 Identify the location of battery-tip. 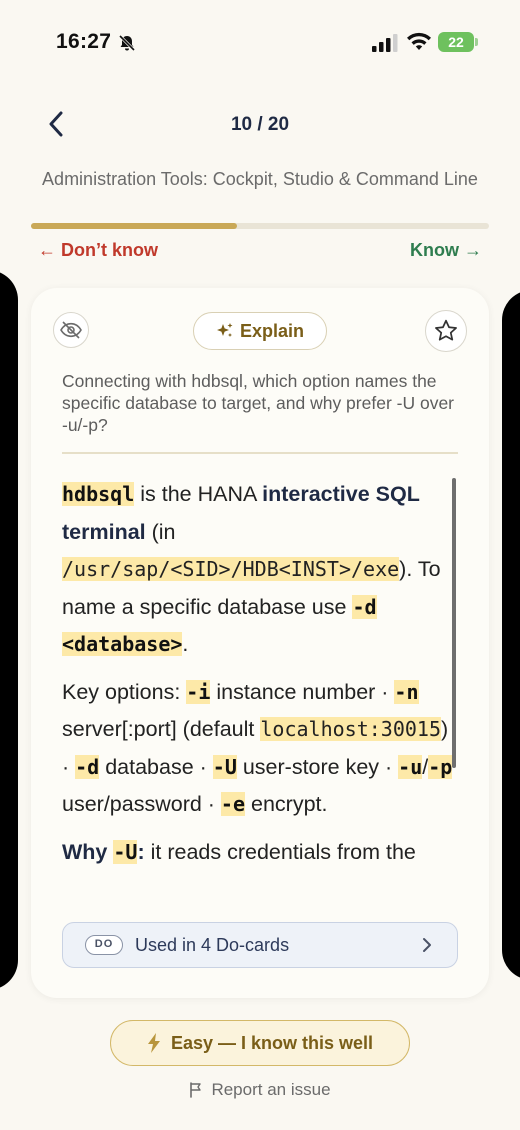
(476, 42).